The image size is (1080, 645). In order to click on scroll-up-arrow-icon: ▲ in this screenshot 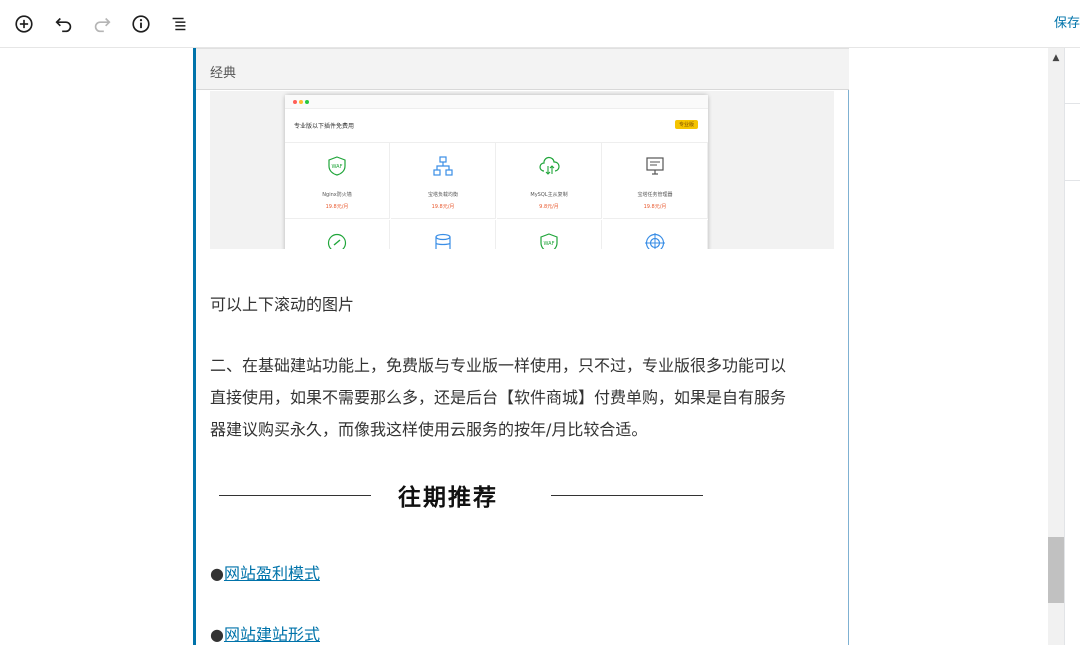, I will do `click(1056, 58)`.